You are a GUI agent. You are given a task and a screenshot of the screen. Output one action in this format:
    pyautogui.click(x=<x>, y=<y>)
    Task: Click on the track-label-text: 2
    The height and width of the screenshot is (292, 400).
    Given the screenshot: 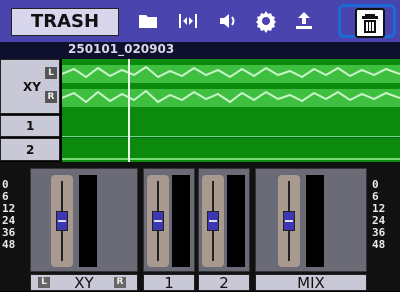 What is the action you would take?
    pyautogui.click(x=30, y=150)
    